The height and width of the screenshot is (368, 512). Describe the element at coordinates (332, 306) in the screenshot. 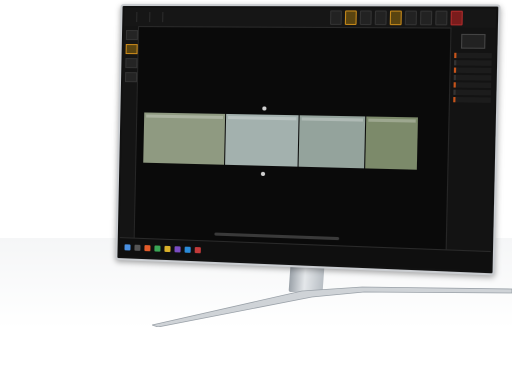

I see `monitor-stand-foot` at that location.